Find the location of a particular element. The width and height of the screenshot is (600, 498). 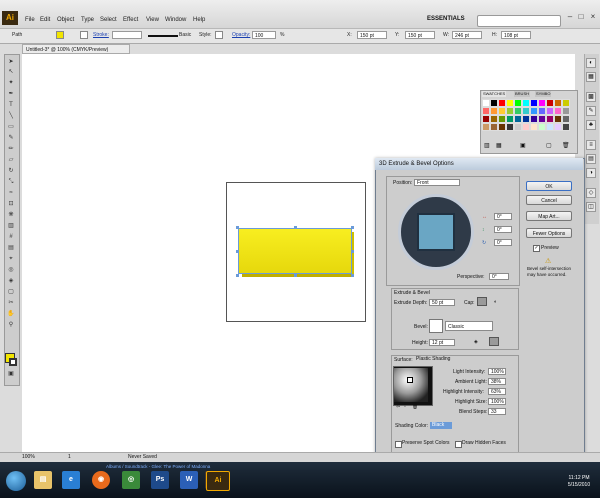

perspective-field: 0° is located at coordinates (499, 276).